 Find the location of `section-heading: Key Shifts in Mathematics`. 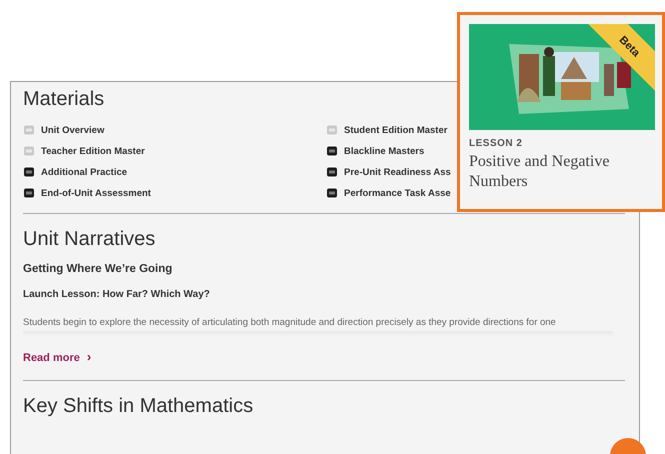

section-heading: Key Shifts in Mathematics is located at coordinates (138, 406).